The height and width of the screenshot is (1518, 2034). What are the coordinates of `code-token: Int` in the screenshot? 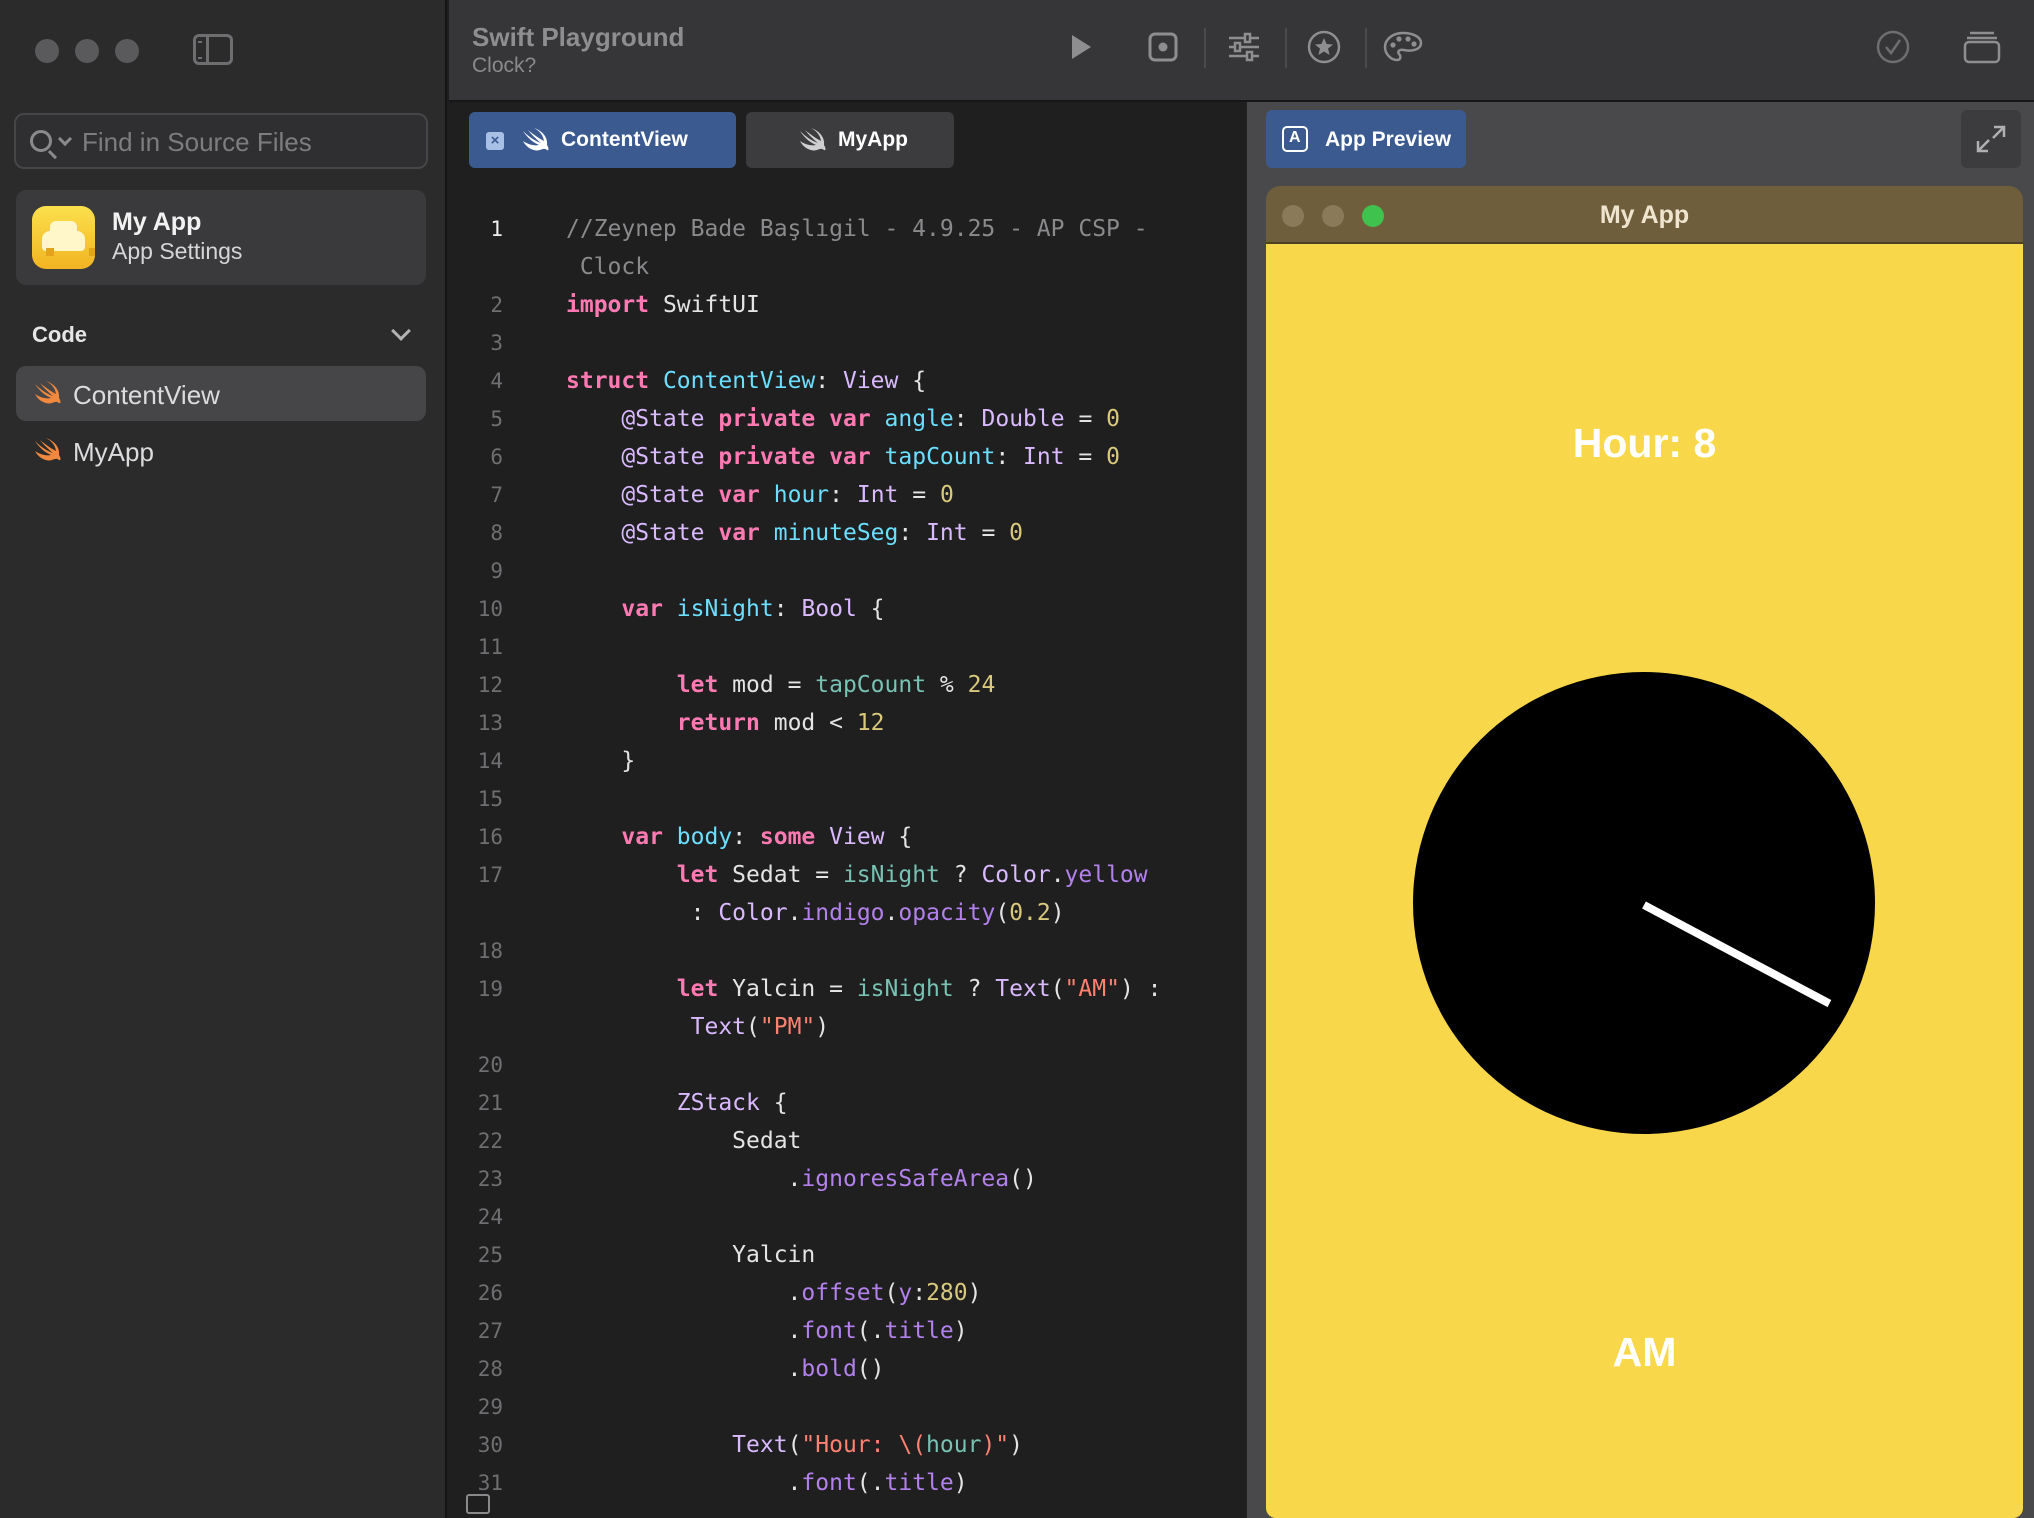 It's located at (1044, 457).